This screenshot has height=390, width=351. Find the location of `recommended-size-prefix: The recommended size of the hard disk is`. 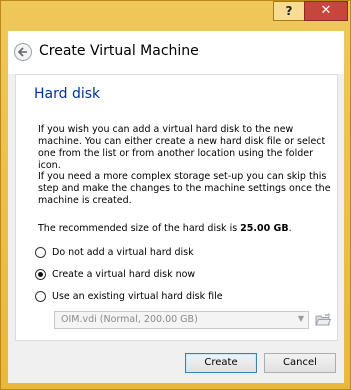

recommended-size-prefix: The recommended size of the hard disk is is located at coordinates (139, 228).